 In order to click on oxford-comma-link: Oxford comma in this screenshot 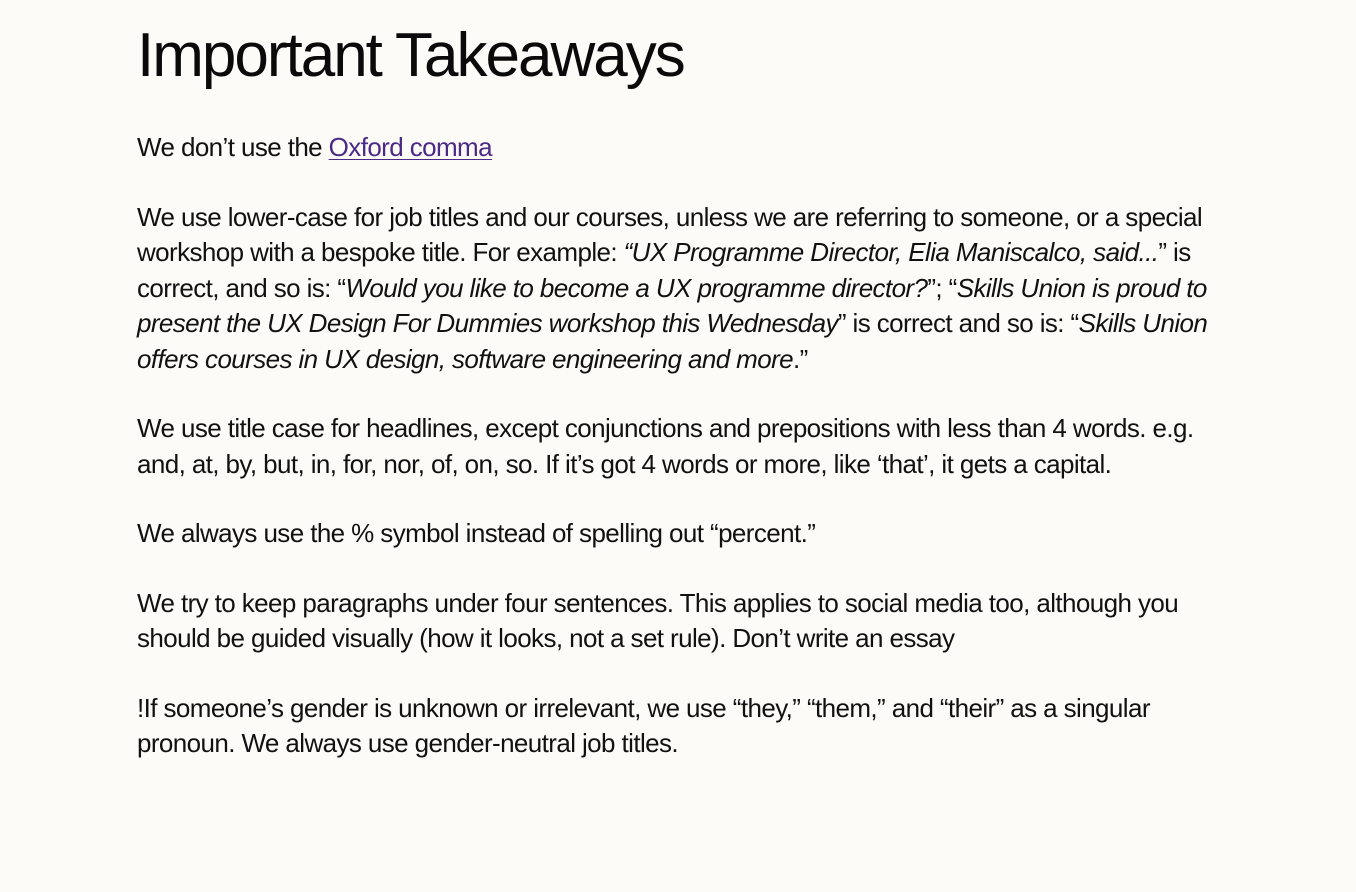, I will do `click(411, 147)`.